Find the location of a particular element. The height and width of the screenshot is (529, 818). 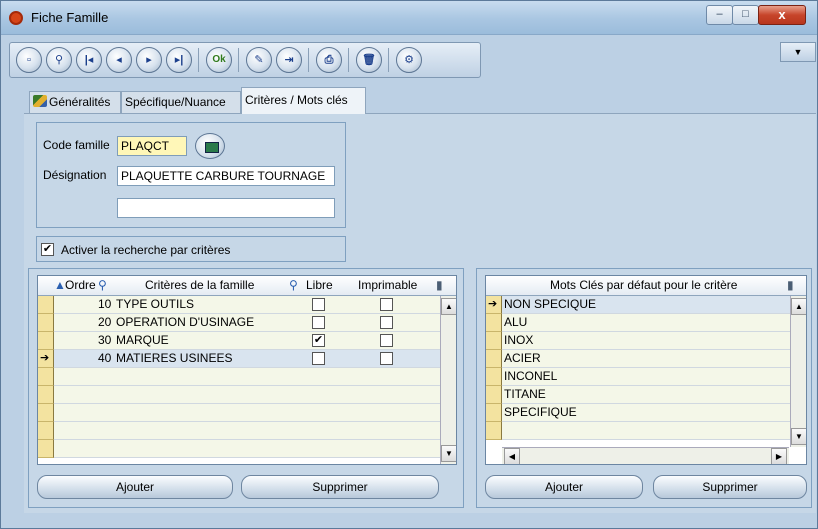

designation-field: PLAQUETTE CARBURE TOURNAGE is located at coordinates (226, 176).